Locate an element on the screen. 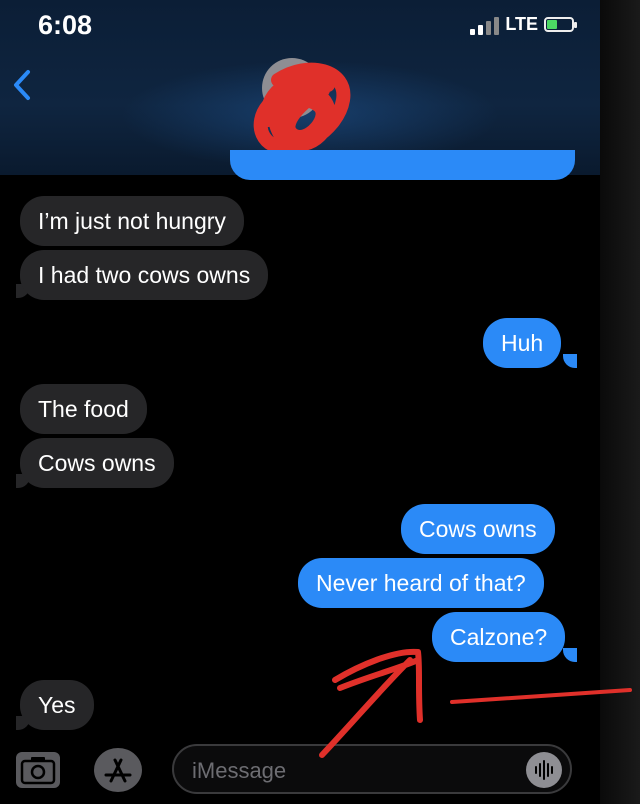 The height and width of the screenshot is (804, 640). audio-waveform-icon is located at coordinates (544, 770).